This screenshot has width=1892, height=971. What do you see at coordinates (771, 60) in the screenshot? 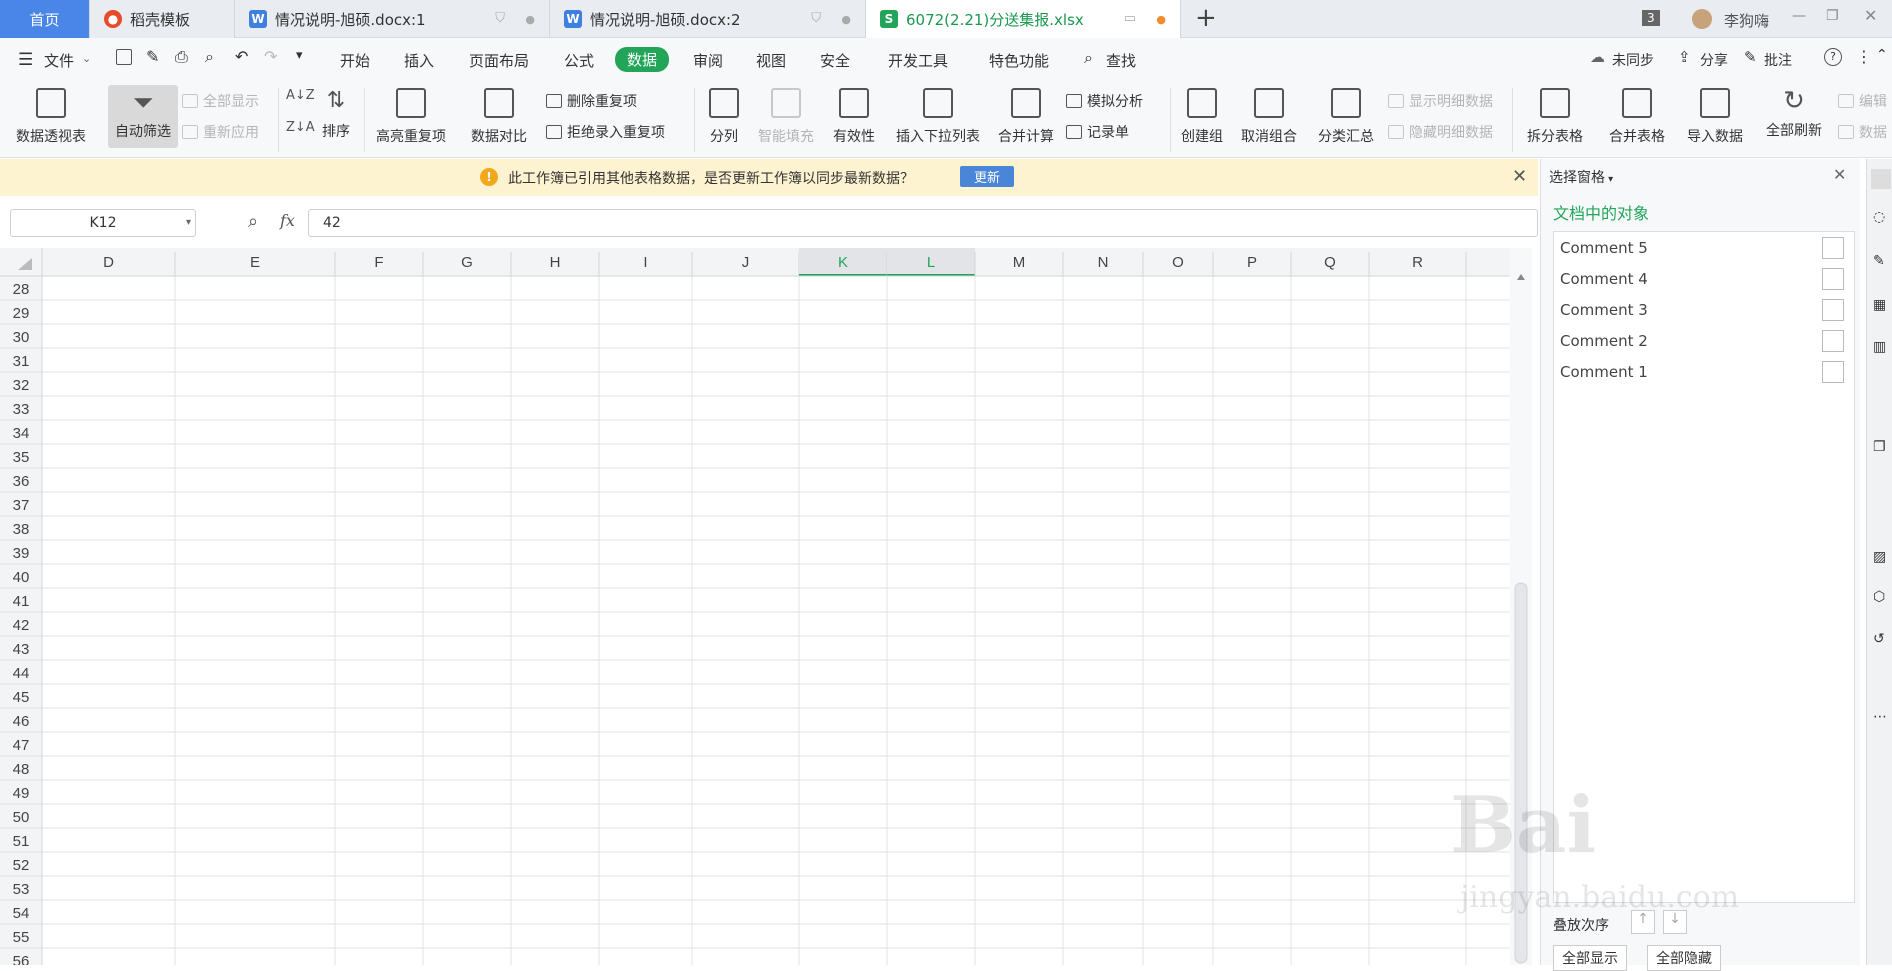
I see `menu-view: 视图` at bounding box center [771, 60].